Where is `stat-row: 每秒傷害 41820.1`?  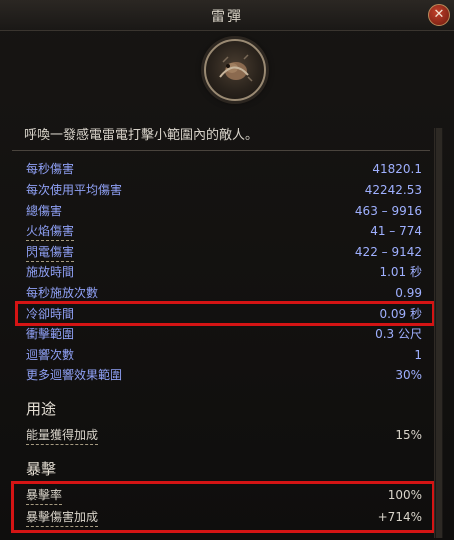 stat-row: 每秒傷害 41820.1 is located at coordinates (224, 169).